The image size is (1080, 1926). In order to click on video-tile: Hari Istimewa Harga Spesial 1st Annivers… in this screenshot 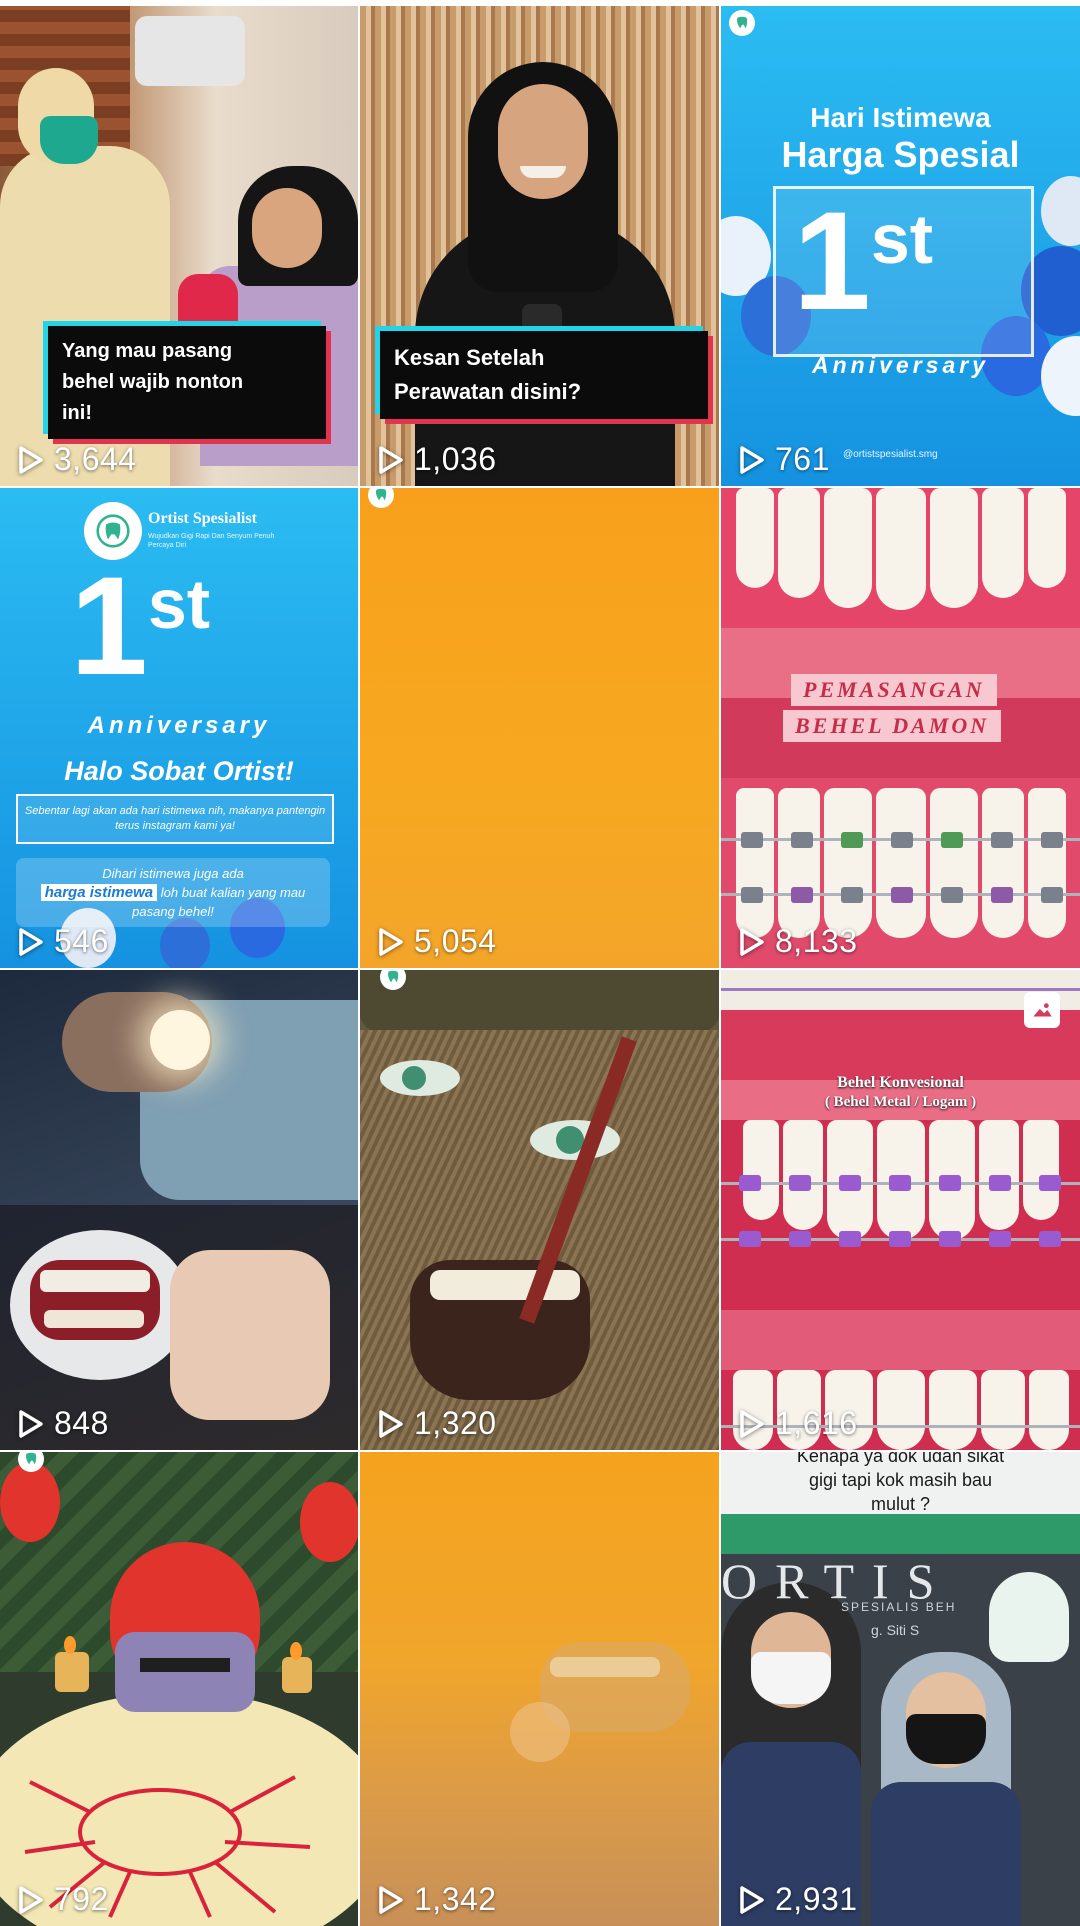, I will do `click(900, 246)`.